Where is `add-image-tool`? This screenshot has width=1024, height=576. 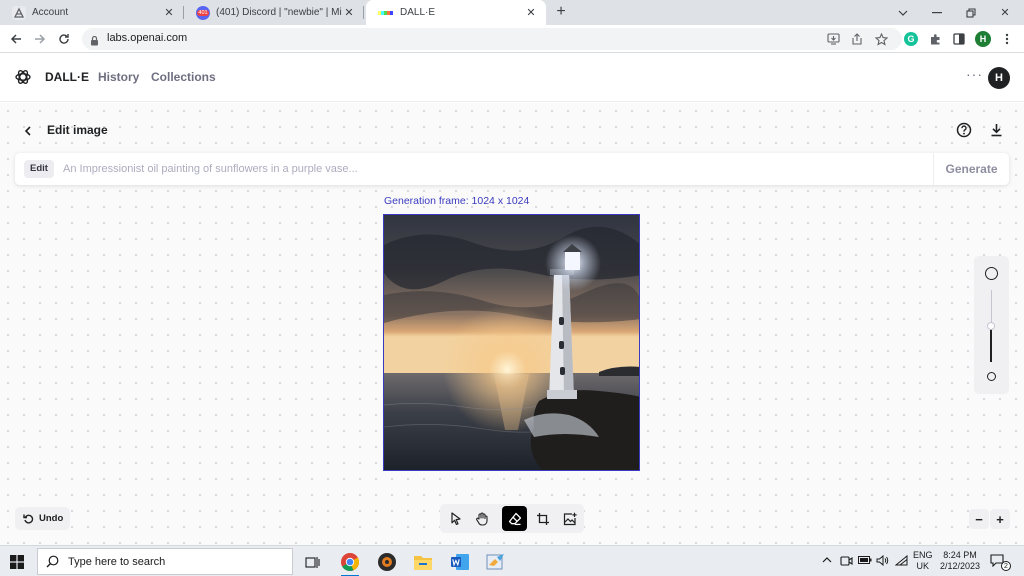
add-image-tool is located at coordinates (569, 518).